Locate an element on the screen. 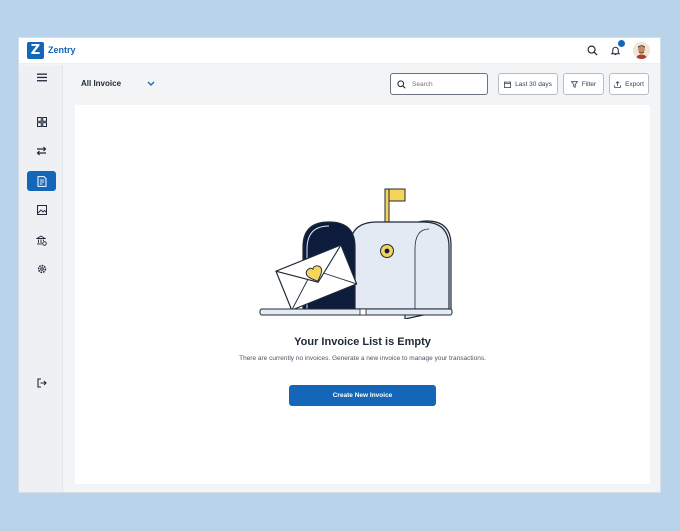 The image size is (680, 531). empty-state-title: Your Invoice List is Empty is located at coordinates (362, 342).